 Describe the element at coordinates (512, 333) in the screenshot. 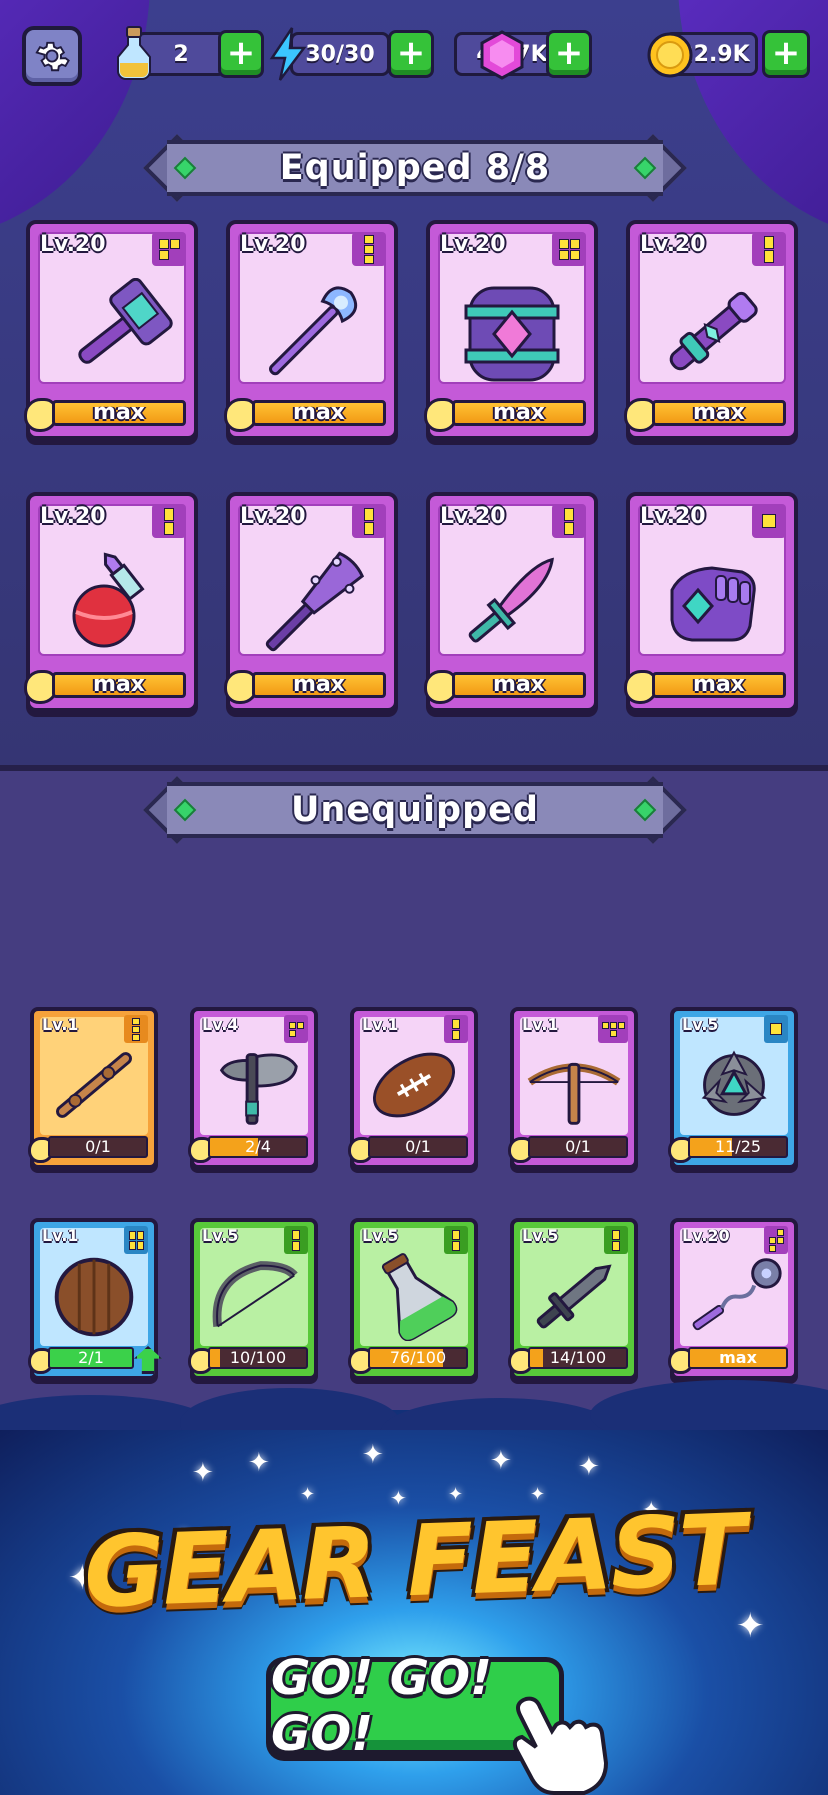

I see `barrel-icon` at that location.